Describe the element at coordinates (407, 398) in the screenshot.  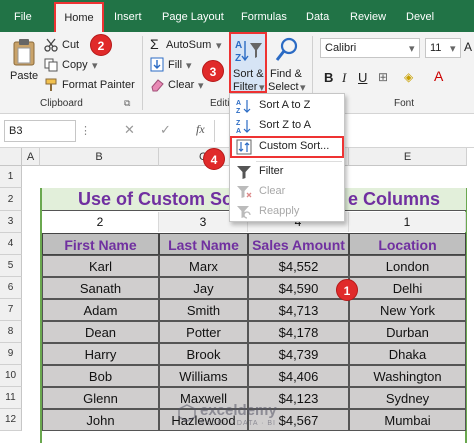
I see `table-cell: Sydney` at that location.